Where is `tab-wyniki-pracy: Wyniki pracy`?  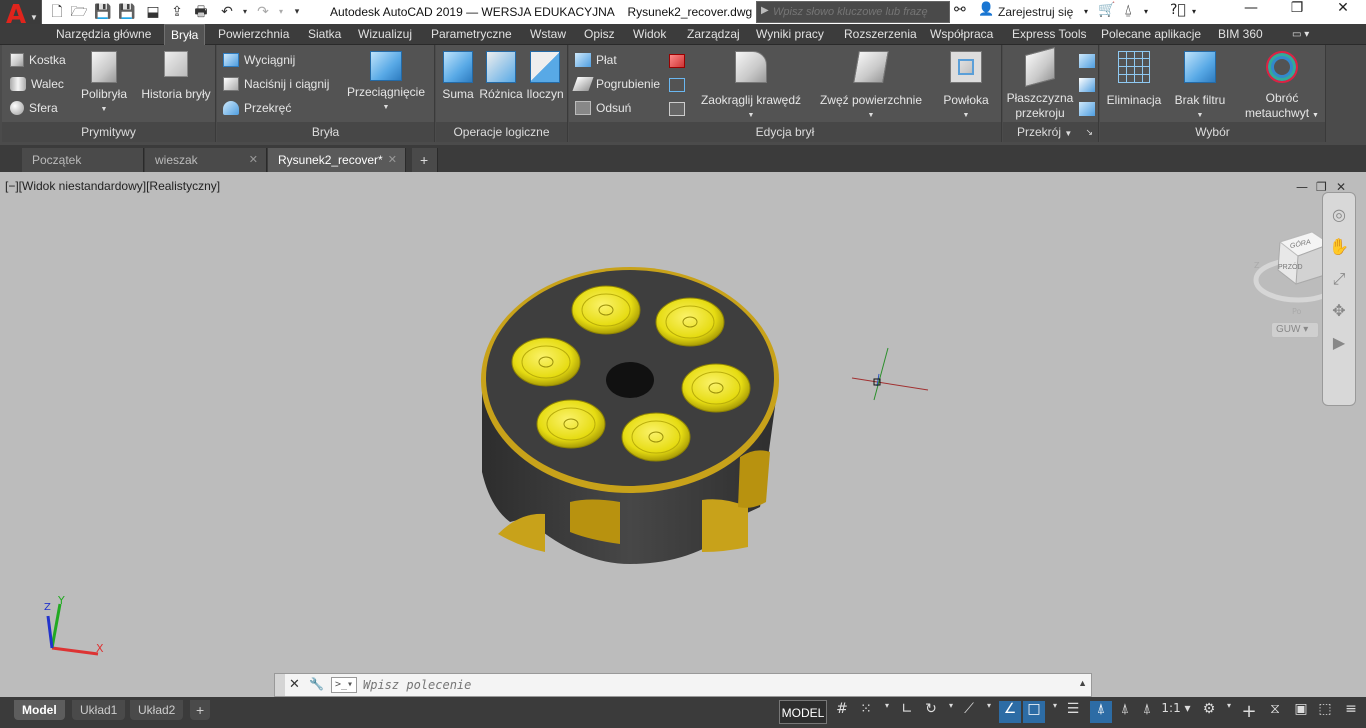
tab-wyniki-pracy: Wyniki pracy is located at coordinates (790, 34).